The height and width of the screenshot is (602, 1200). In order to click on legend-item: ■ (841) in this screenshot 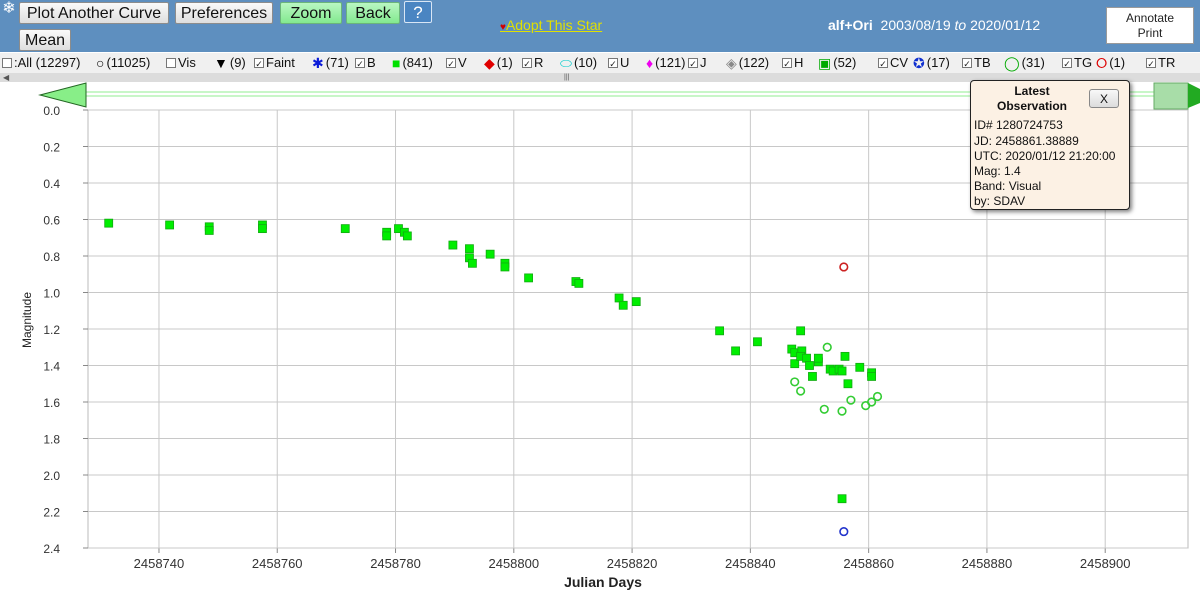, I will do `click(412, 63)`.